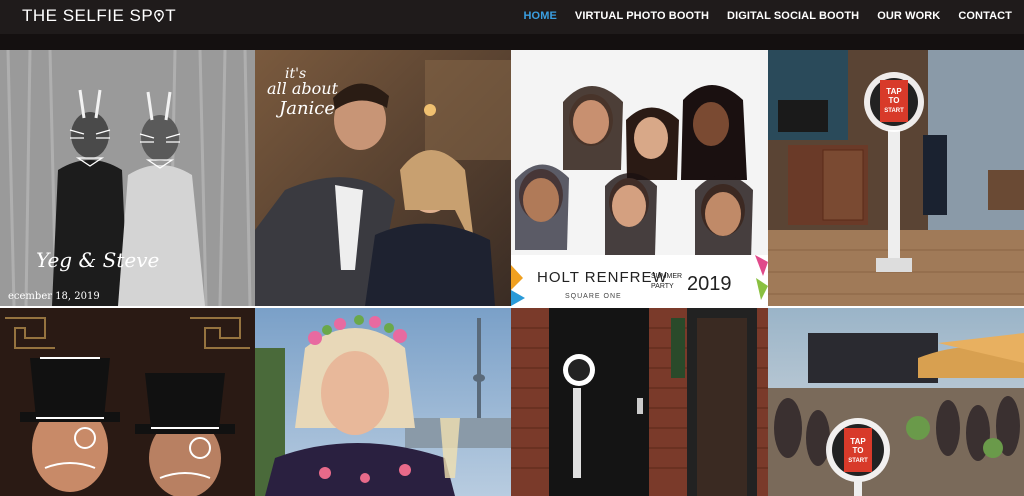 This screenshot has width=1024, height=496. Describe the element at coordinates (88, 15) in the screenshot. I see `brand-name-left: THE SELFIE SP` at that location.